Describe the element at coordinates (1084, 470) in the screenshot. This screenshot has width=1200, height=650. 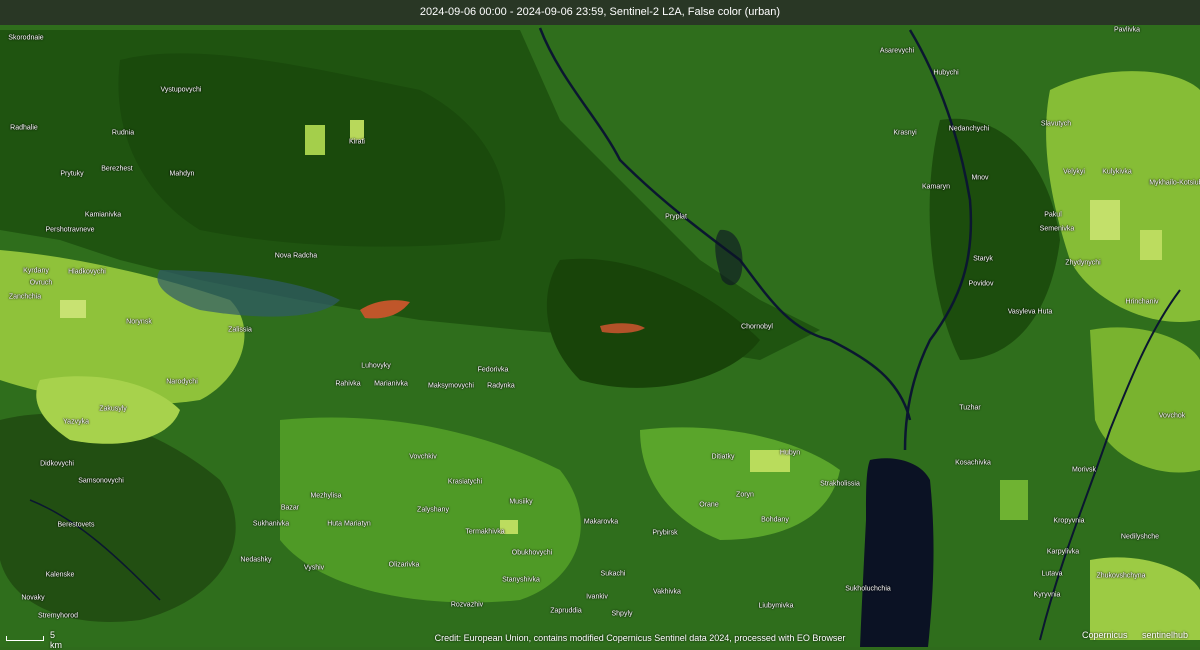
I see `place-label: Morivsk` at that location.